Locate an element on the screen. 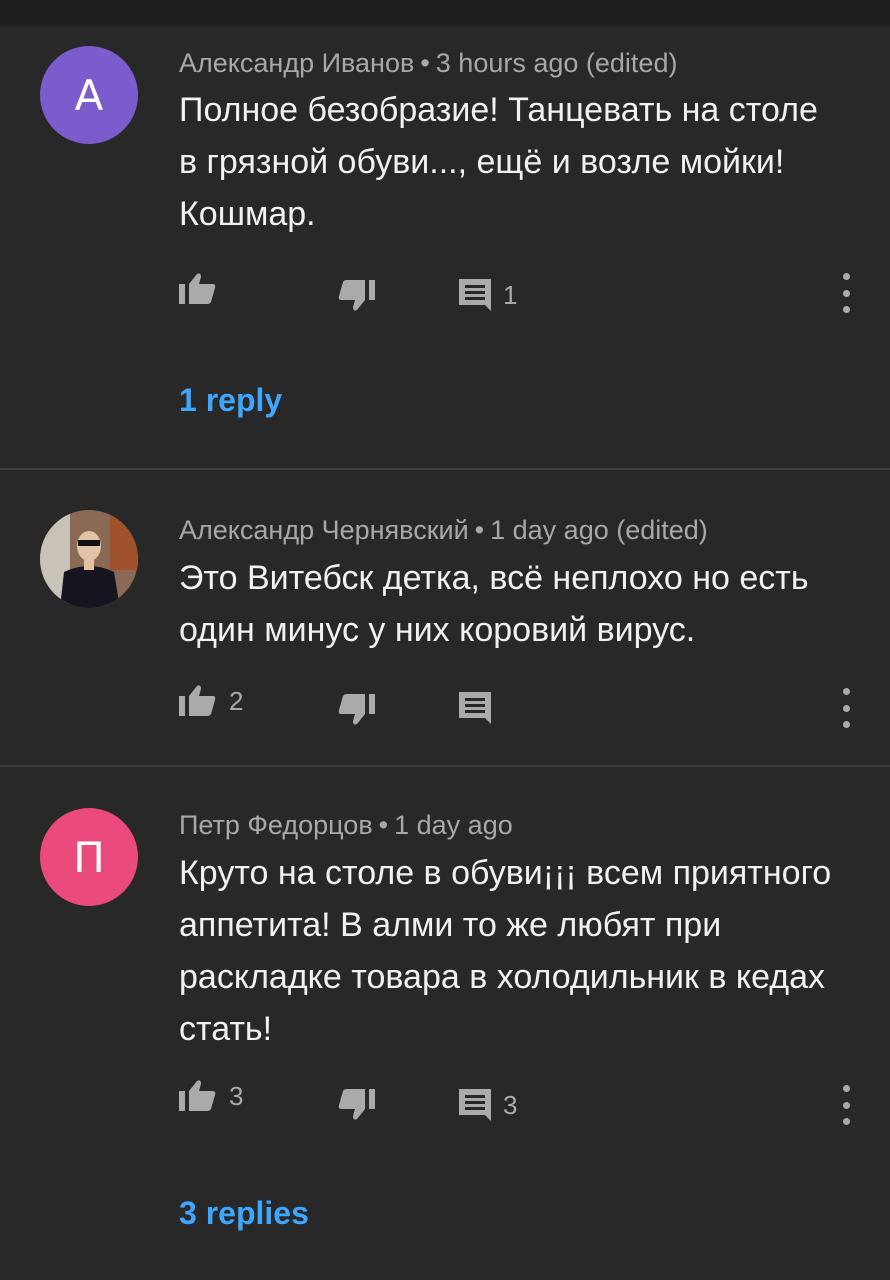 This screenshot has width=890, height=1280. like-count: 2 is located at coordinates (236, 700).